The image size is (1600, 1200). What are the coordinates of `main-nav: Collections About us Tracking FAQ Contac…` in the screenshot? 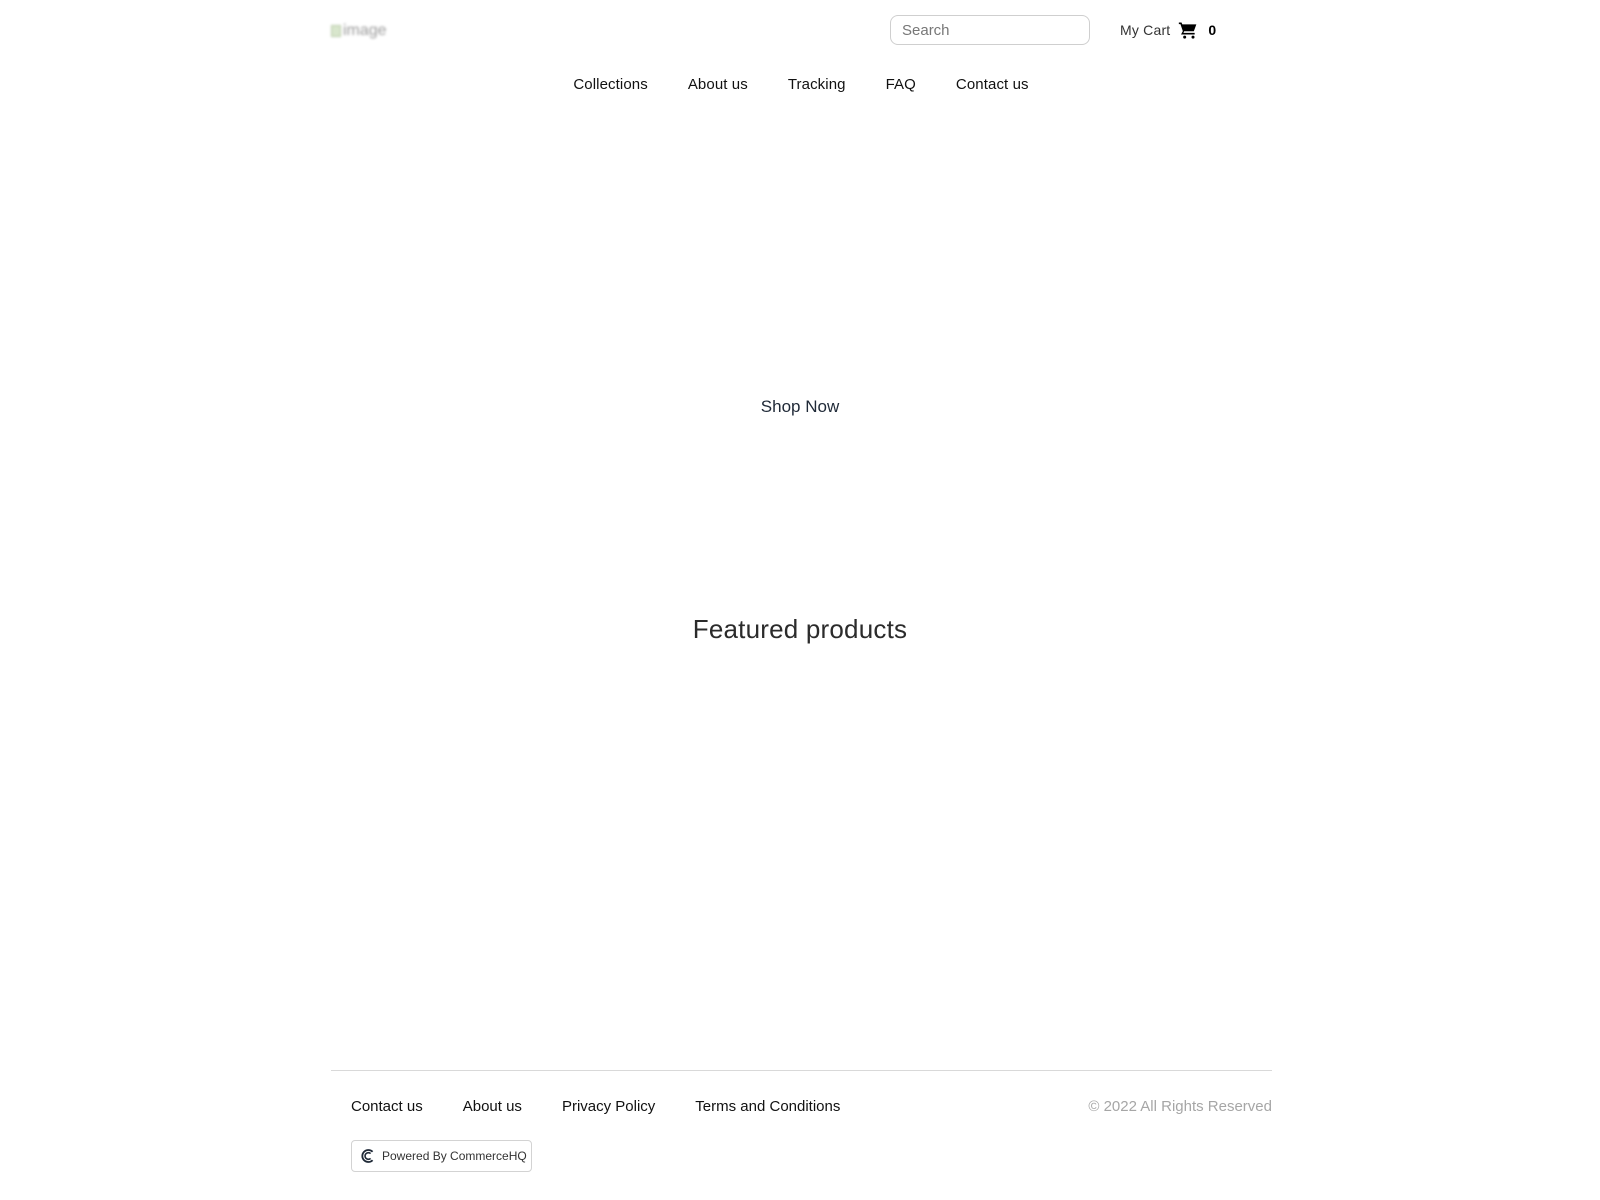 It's located at (800, 84).